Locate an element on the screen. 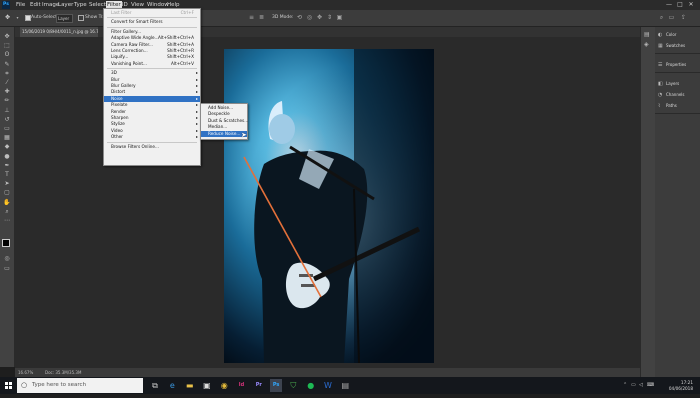  3d-drag-icon: ✥ is located at coordinates (319, 17).